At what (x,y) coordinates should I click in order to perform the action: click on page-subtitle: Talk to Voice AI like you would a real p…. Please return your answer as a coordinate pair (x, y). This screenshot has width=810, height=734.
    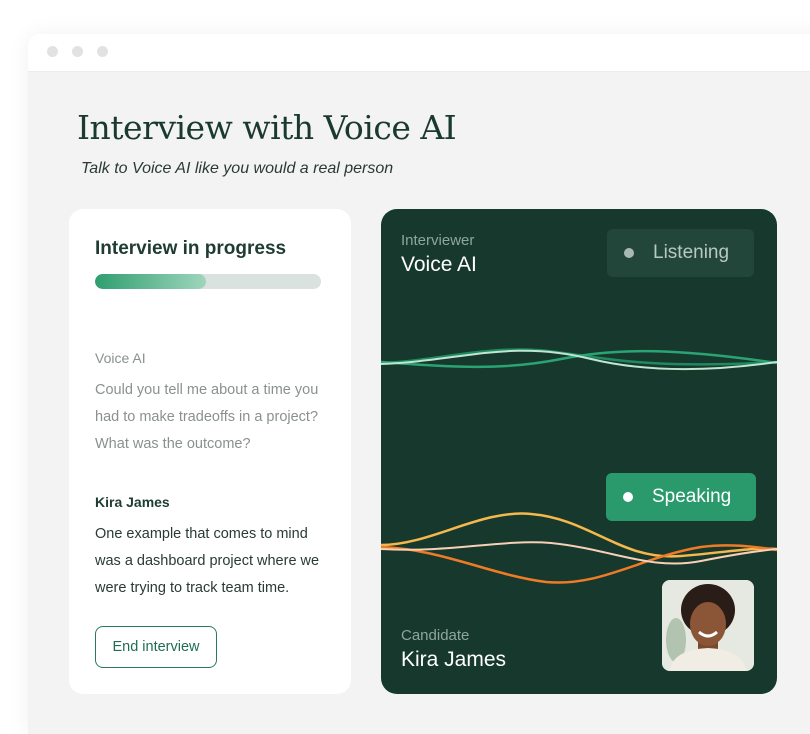
    Looking at the image, I should click on (237, 168).